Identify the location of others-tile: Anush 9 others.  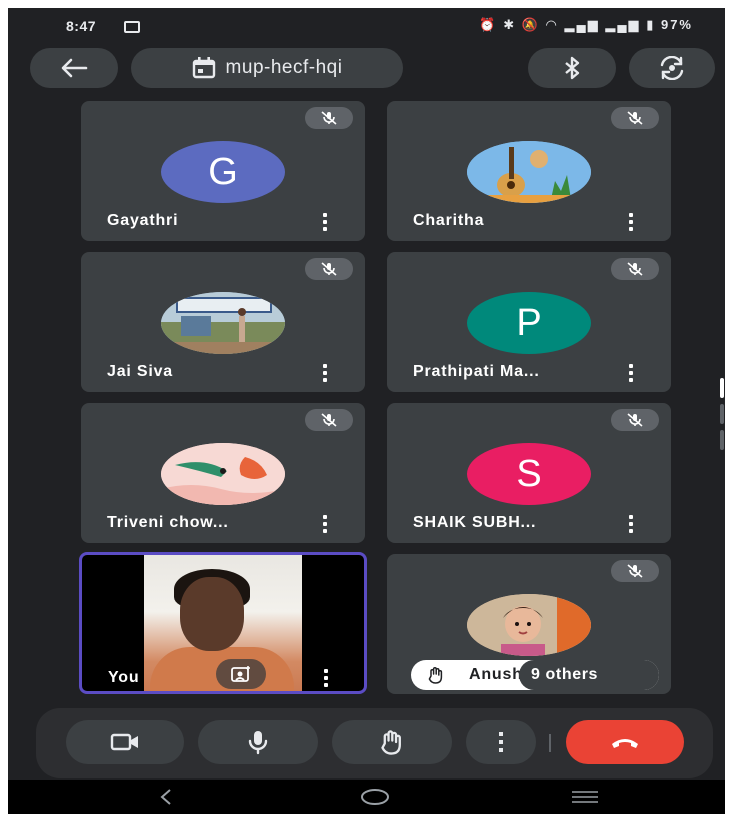
(529, 624).